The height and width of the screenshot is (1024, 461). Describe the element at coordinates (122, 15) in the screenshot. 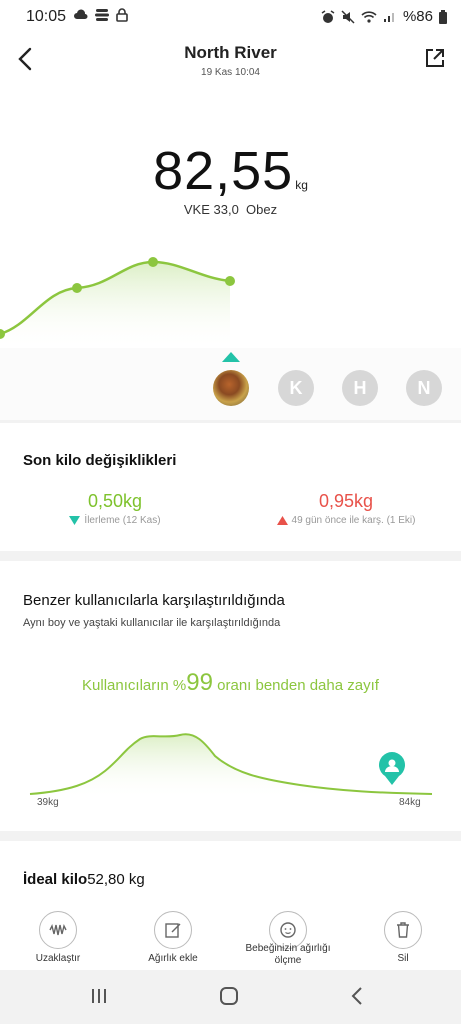

I see `lock-icon` at that location.